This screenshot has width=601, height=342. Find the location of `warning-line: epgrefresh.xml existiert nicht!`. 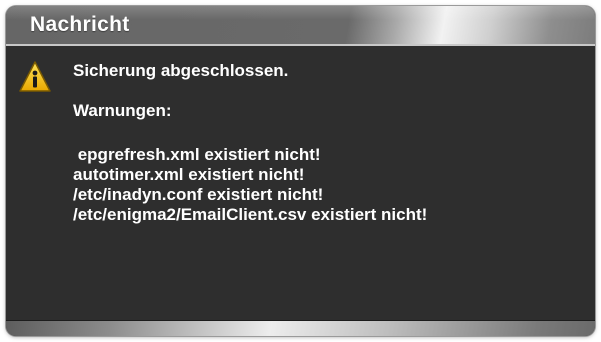

warning-line: epgrefresh.xml existiert nicht! is located at coordinates (197, 154).